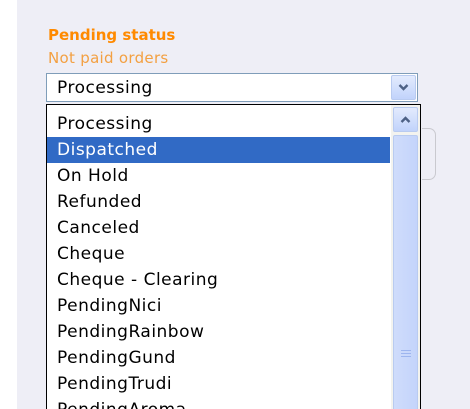 The height and width of the screenshot is (409, 470). I want to click on pending-status-select: Processing, so click(232, 87).